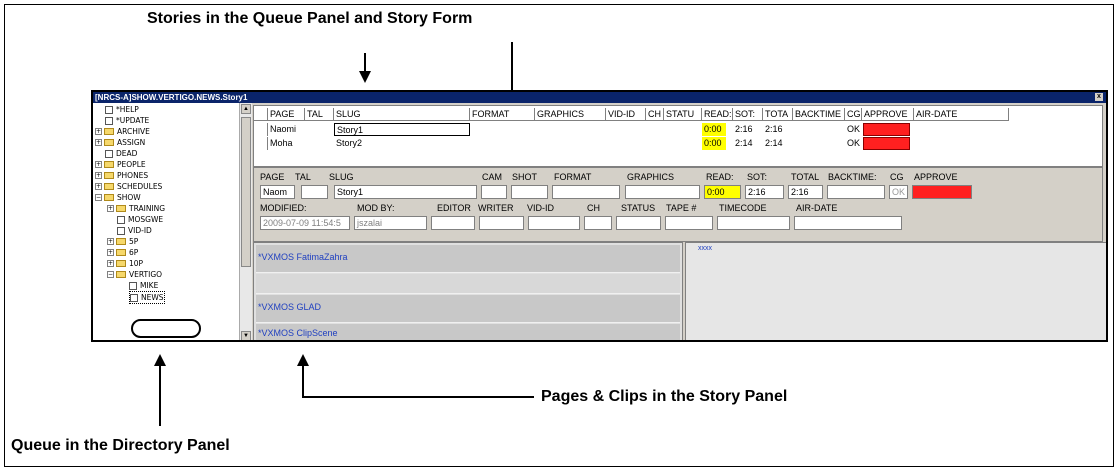 This screenshot has height=473, width=1120. I want to click on cam-field, so click(494, 192).